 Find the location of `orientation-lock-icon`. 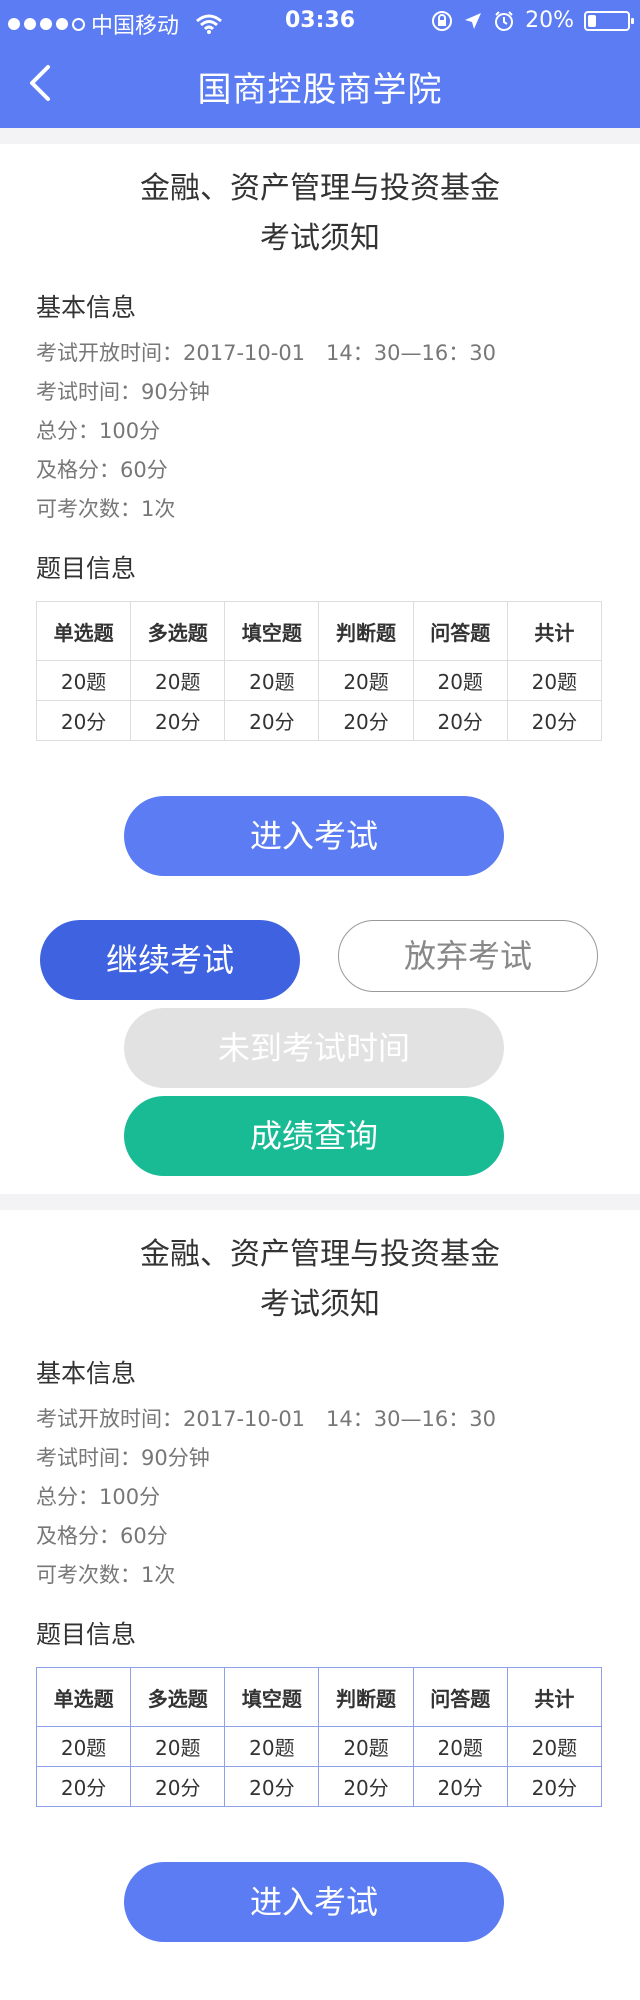

orientation-lock-icon is located at coordinates (442, 20).